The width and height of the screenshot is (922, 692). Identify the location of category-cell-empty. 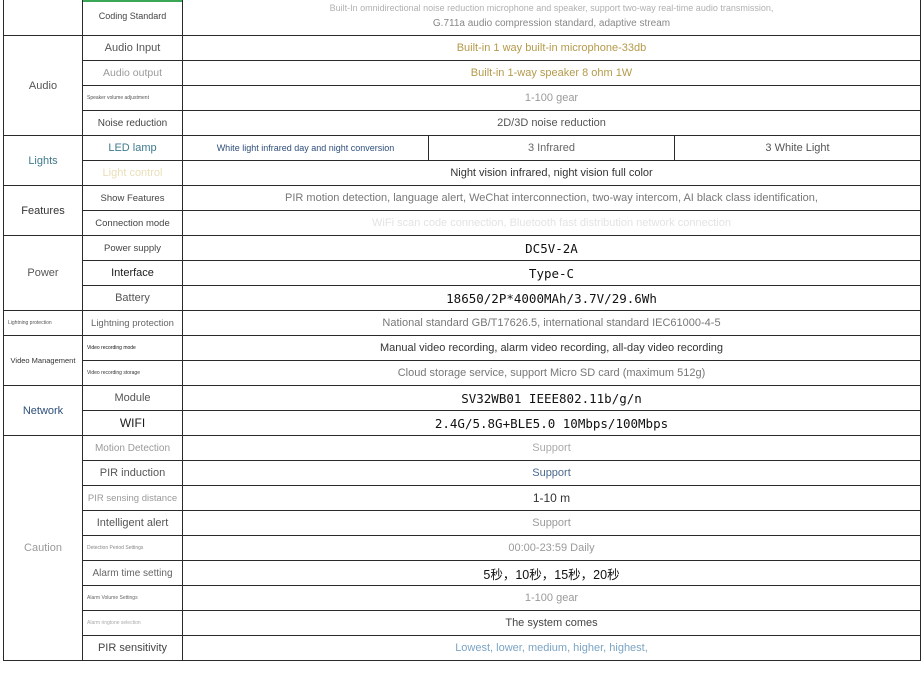
(43, 18).